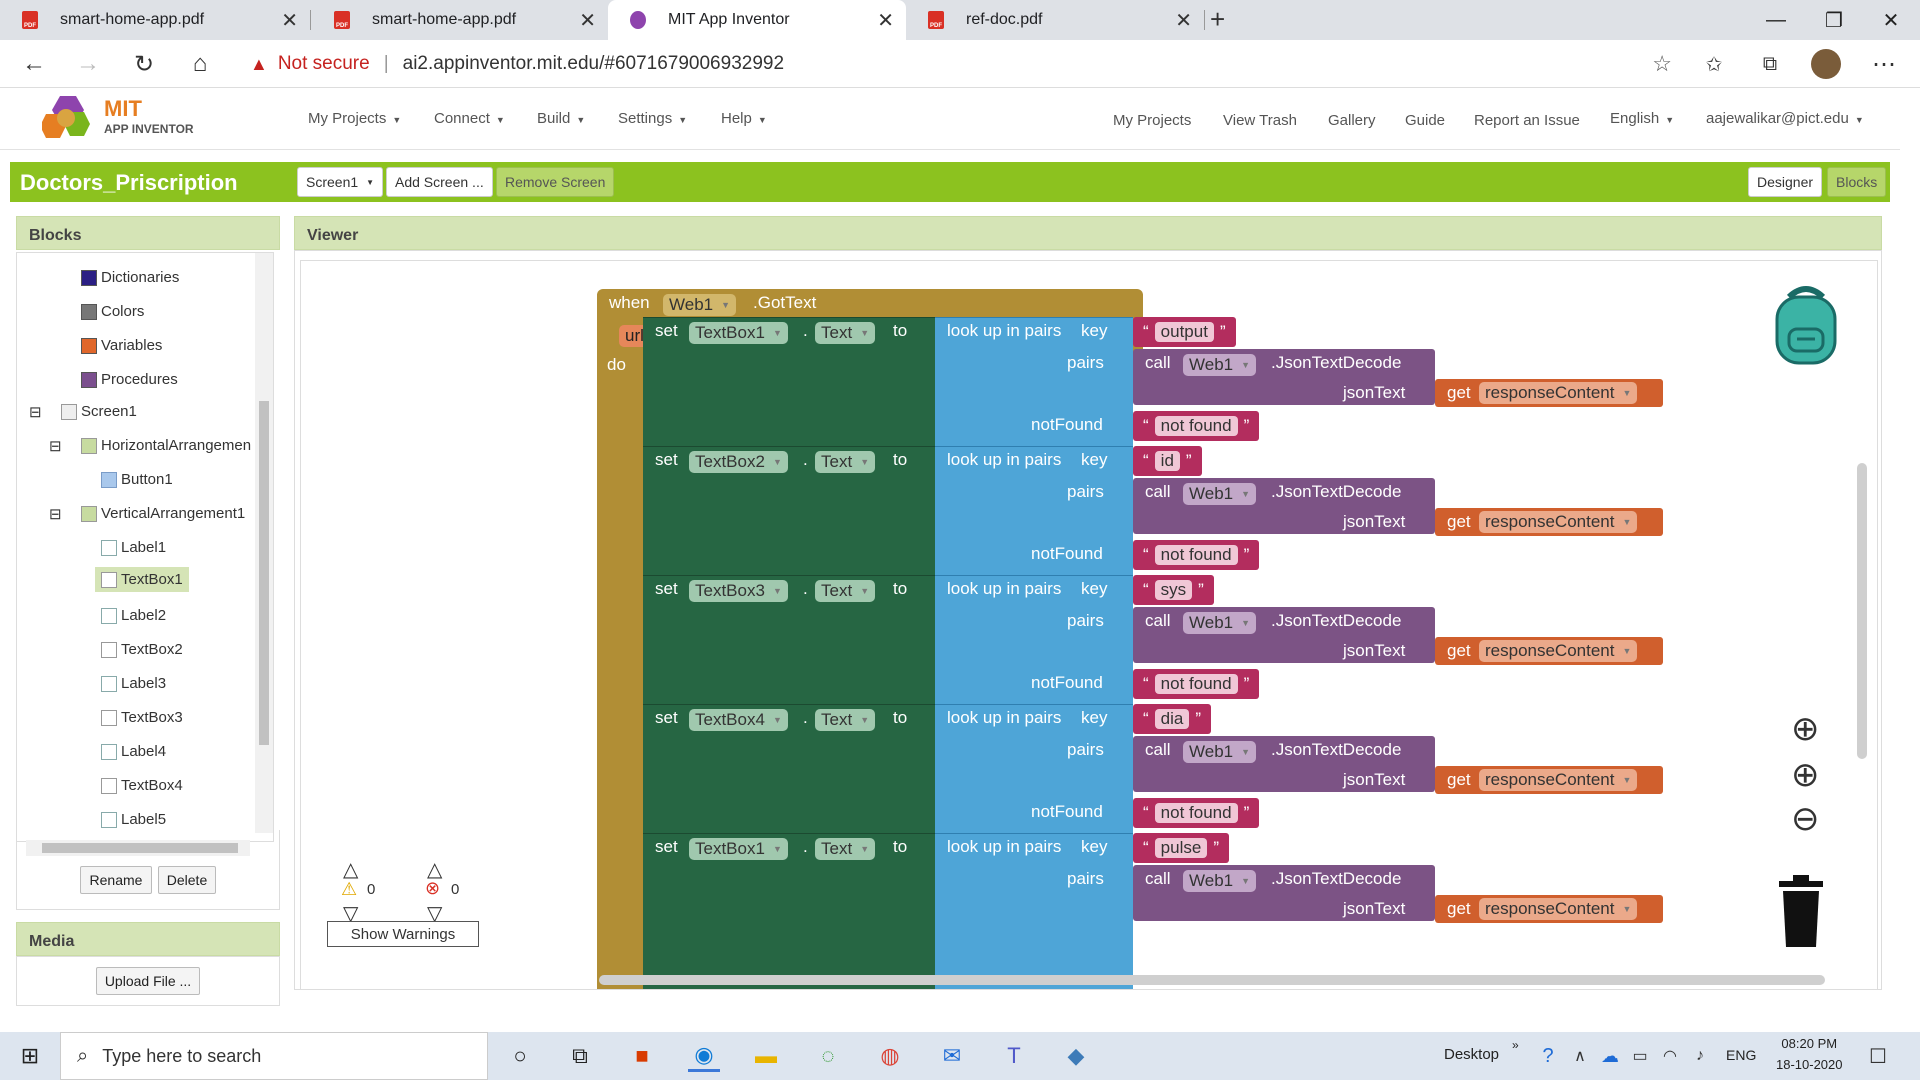 This screenshot has width=1920, height=1080. Describe the element at coordinates (700, 305) in the screenshot. I see `event-component-dropdown: Web1 ▼` at that location.